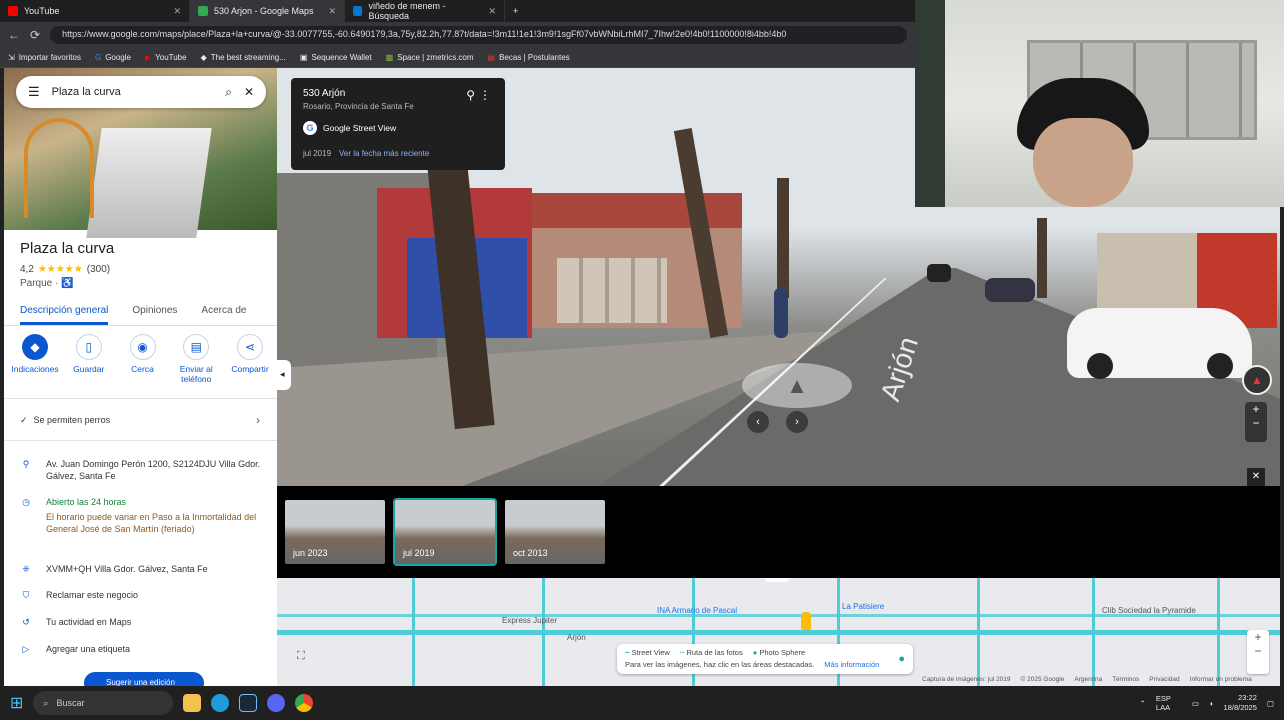 The height and width of the screenshot is (720, 1284). What do you see at coordinates (430, 57) in the screenshot?
I see `bookmark-space: ▩ Space | zmetrics.com` at bounding box center [430, 57].